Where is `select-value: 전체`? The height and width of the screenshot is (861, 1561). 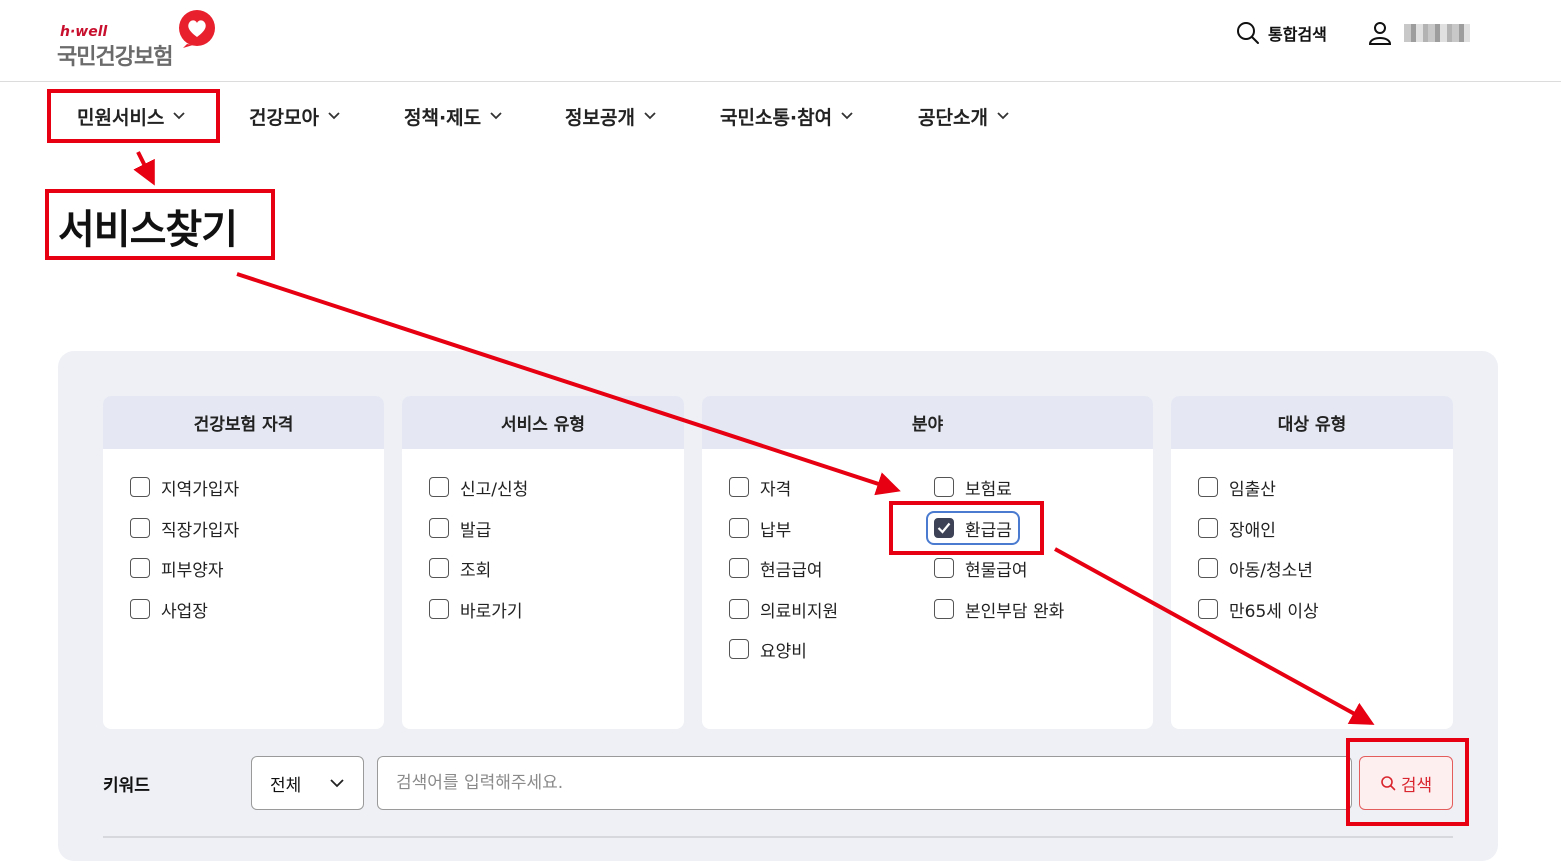 select-value: 전체 is located at coordinates (286, 785).